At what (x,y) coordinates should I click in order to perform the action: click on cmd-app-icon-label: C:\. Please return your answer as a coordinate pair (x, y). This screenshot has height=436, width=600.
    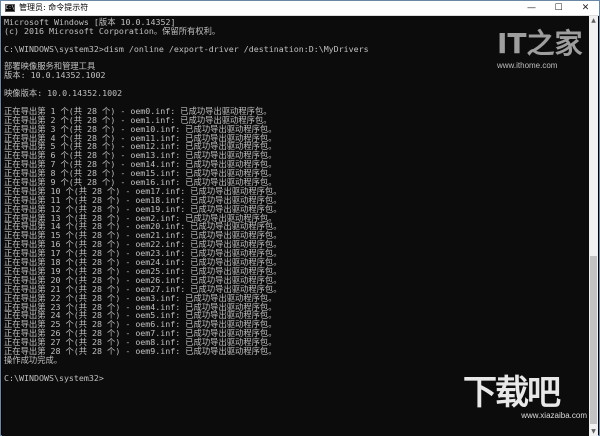
    Looking at the image, I should click on (10, 7).